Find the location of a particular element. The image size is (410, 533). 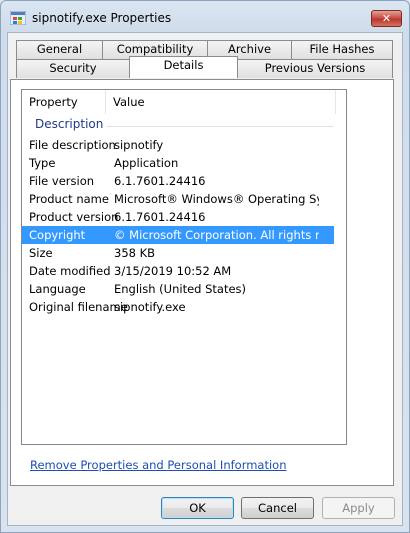

tab-label: General is located at coordinates (59, 49).